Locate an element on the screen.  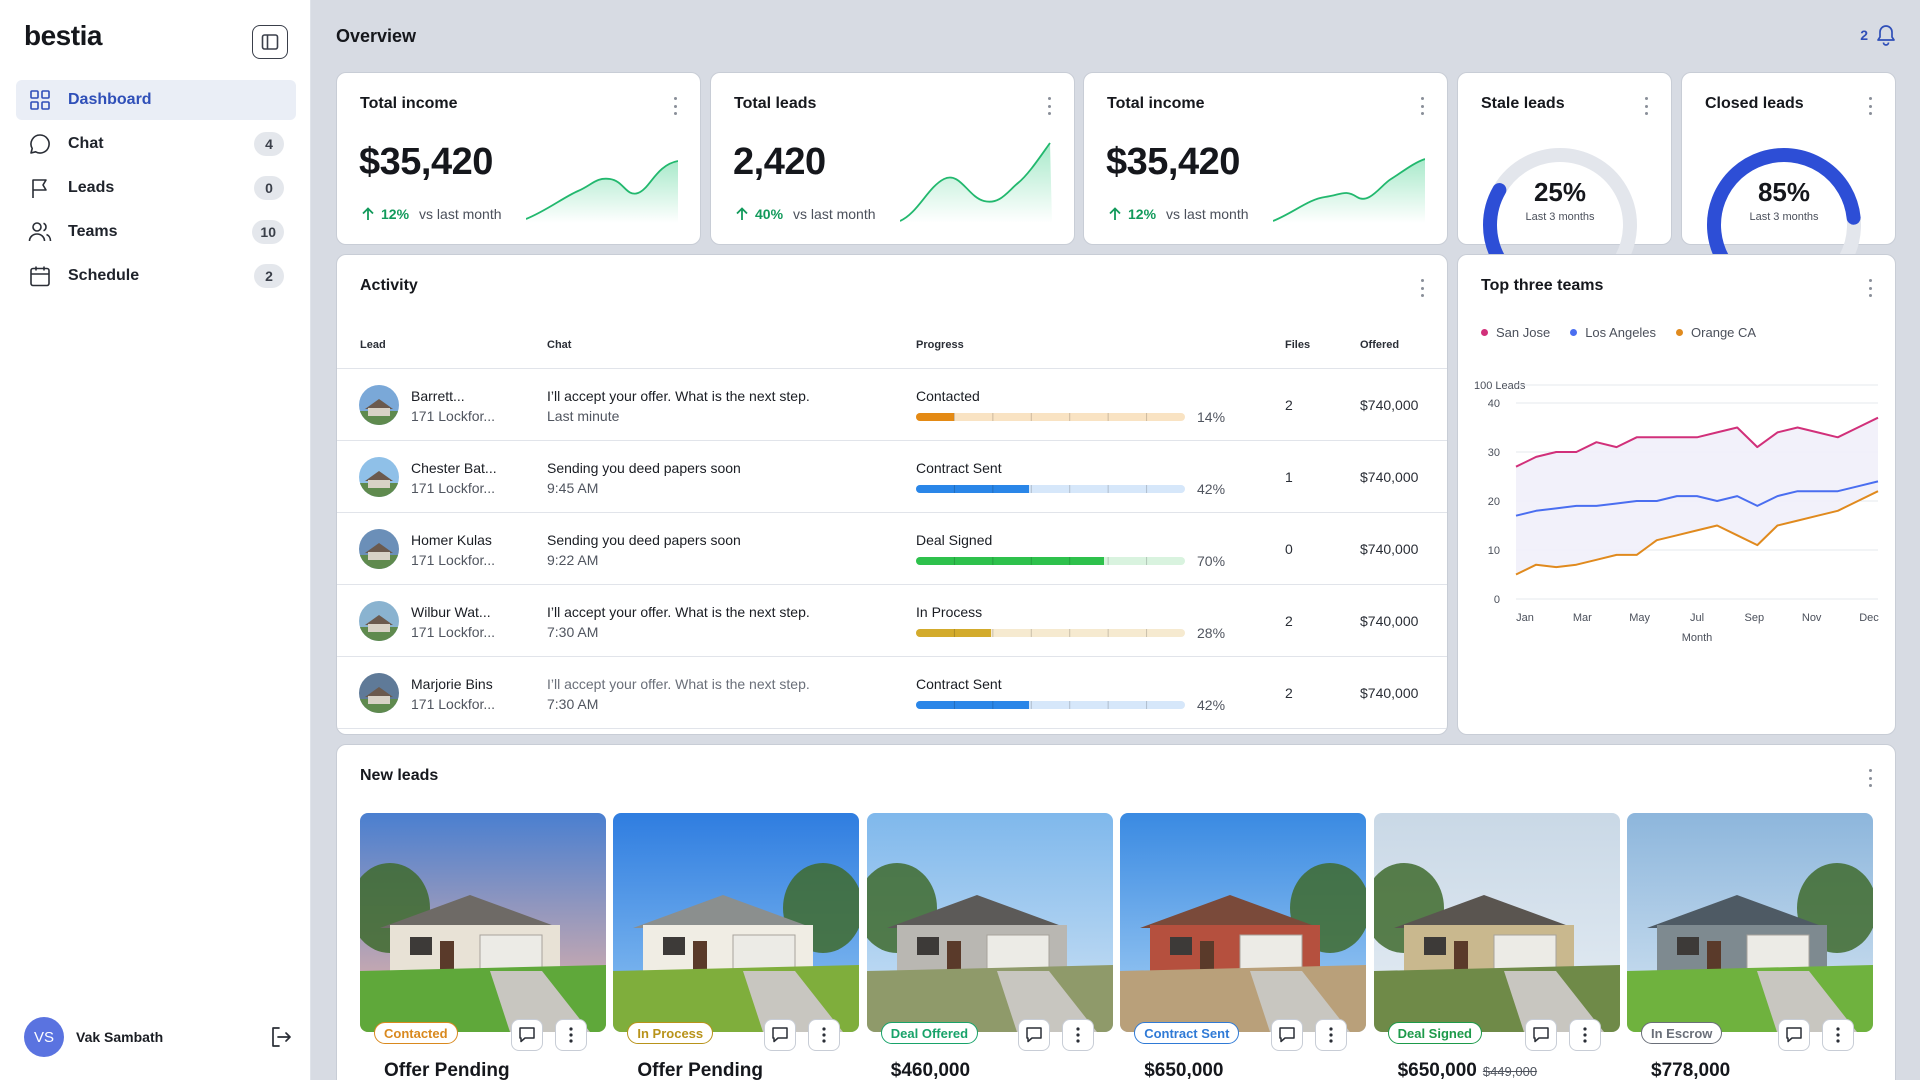
sidebar-item-chat: Chat 4 is located at coordinates (156, 144).